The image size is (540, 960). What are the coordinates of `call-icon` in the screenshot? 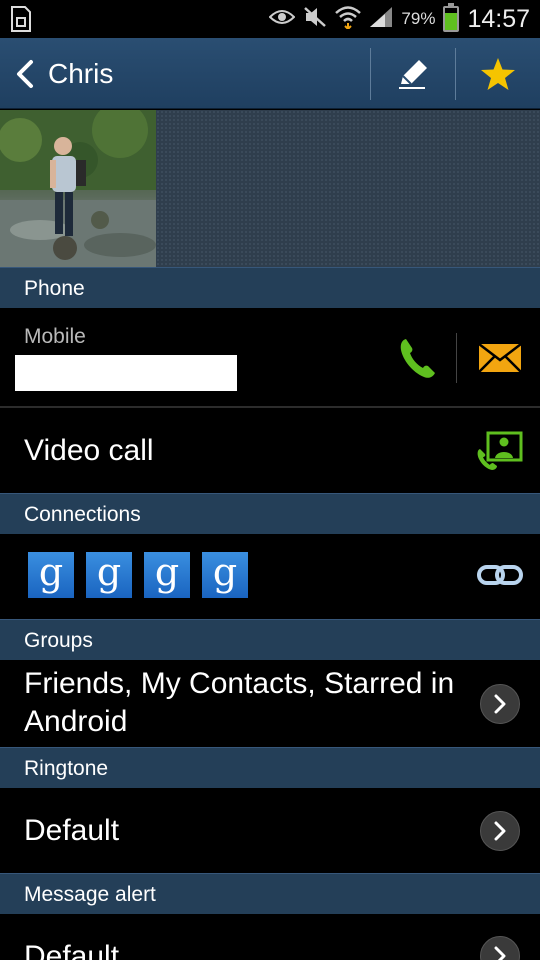 It's located at (417, 358).